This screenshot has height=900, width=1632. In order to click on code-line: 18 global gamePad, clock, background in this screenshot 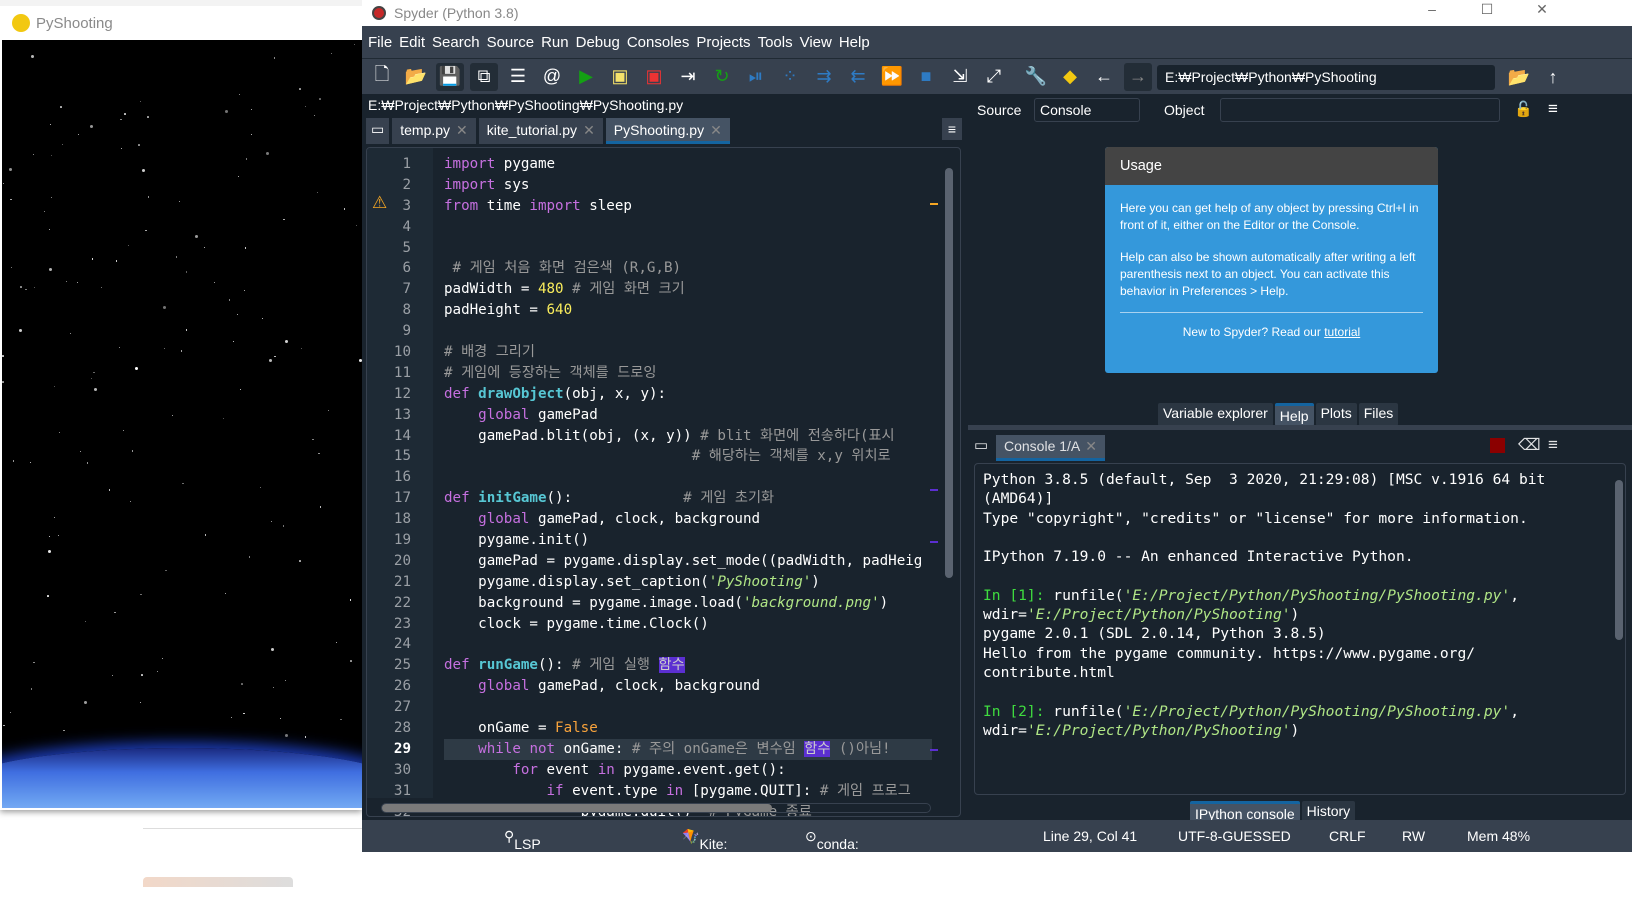, I will do `click(649, 519)`.